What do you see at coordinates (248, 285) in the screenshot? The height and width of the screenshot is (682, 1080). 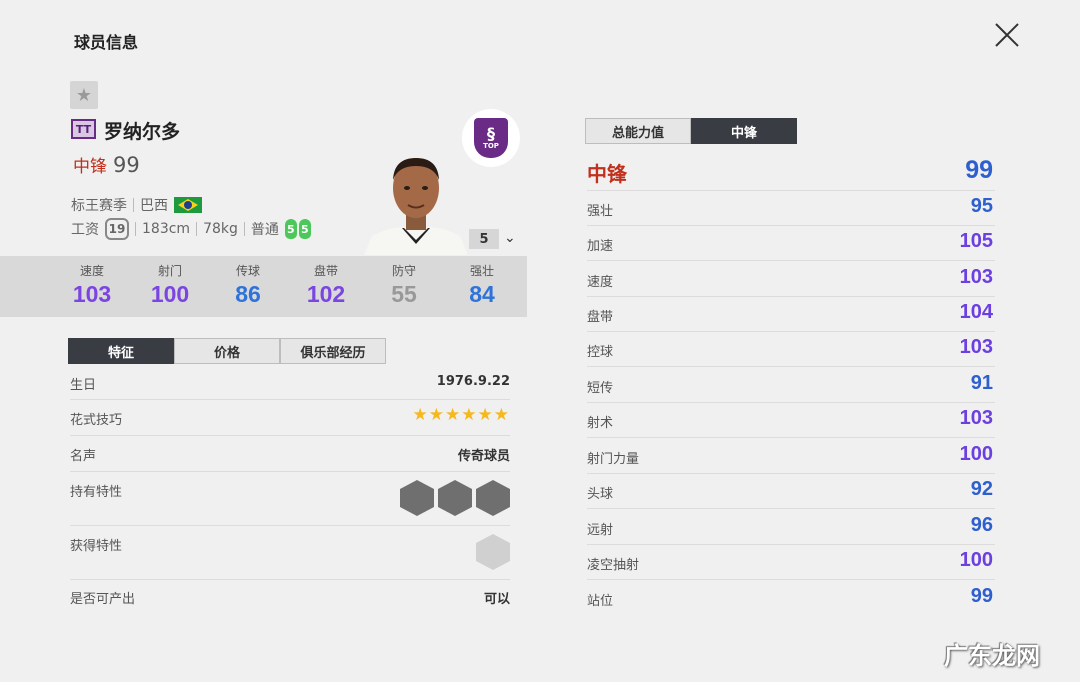 I see `stat-passing: 传球 86` at bounding box center [248, 285].